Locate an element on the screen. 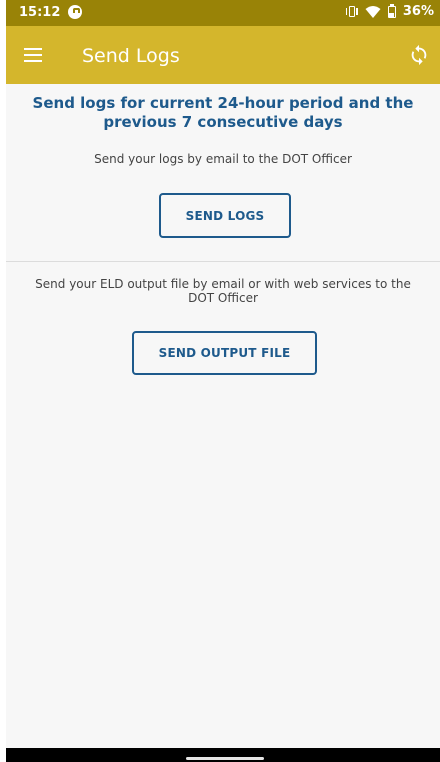 Image resolution: width=440 pixels, height=762 pixels. navigation-bar is located at coordinates (223, 755).